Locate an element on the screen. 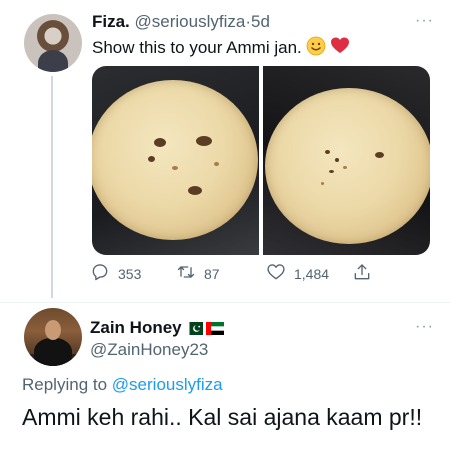 Image resolution: width=450 pixels, height=450 pixels. author-name: Fiza. is located at coordinates (111, 21).